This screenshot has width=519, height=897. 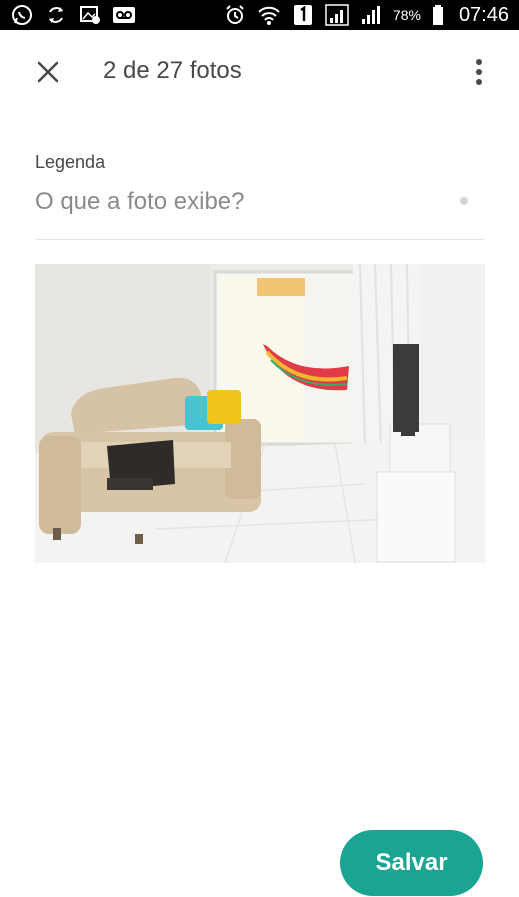 I want to click on caption-underline, so click(x=260, y=239).